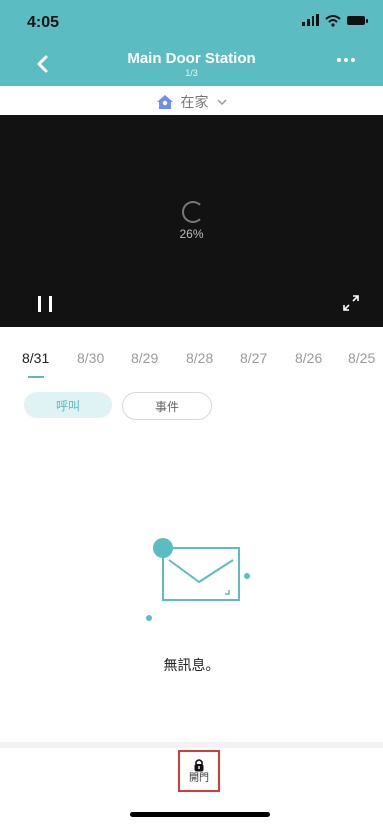 The height and width of the screenshot is (826, 383). I want to click on status-time: 4:05, so click(43, 22).